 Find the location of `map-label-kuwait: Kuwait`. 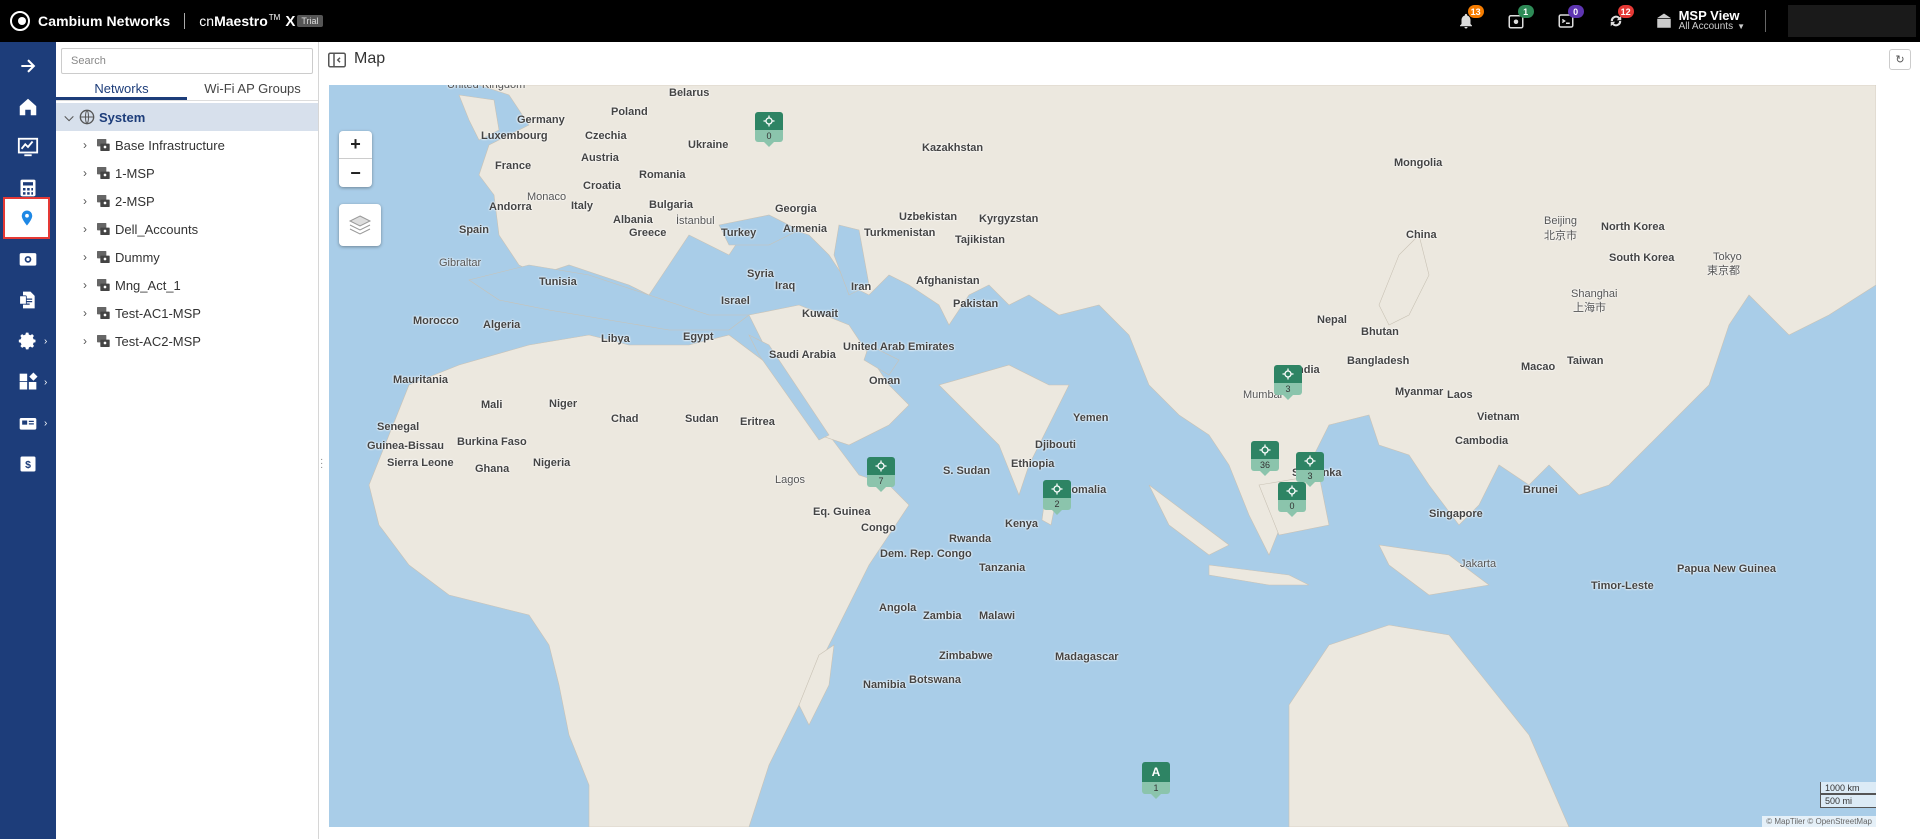

map-label-kuwait: Kuwait is located at coordinates (820, 314).